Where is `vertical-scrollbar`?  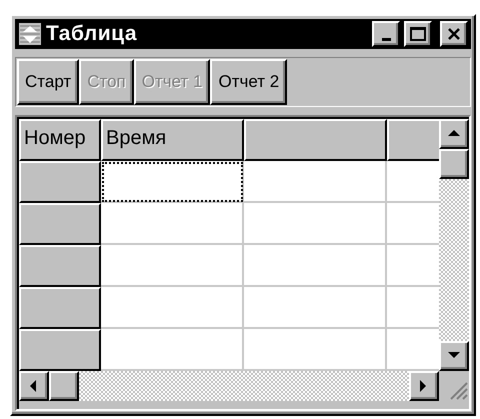
vertical-scrollbar is located at coordinates (454, 245).